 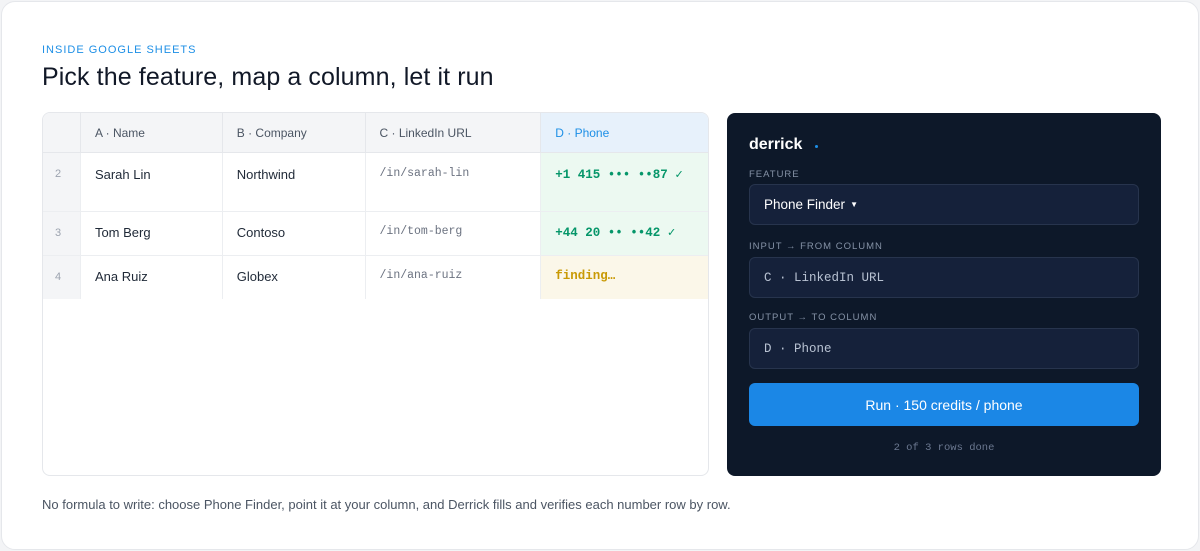 What do you see at coordinates (454, 132) in the screenshot?
I see `column-header-c: C · LinkedIn URL` at bounding box center [454, 132].